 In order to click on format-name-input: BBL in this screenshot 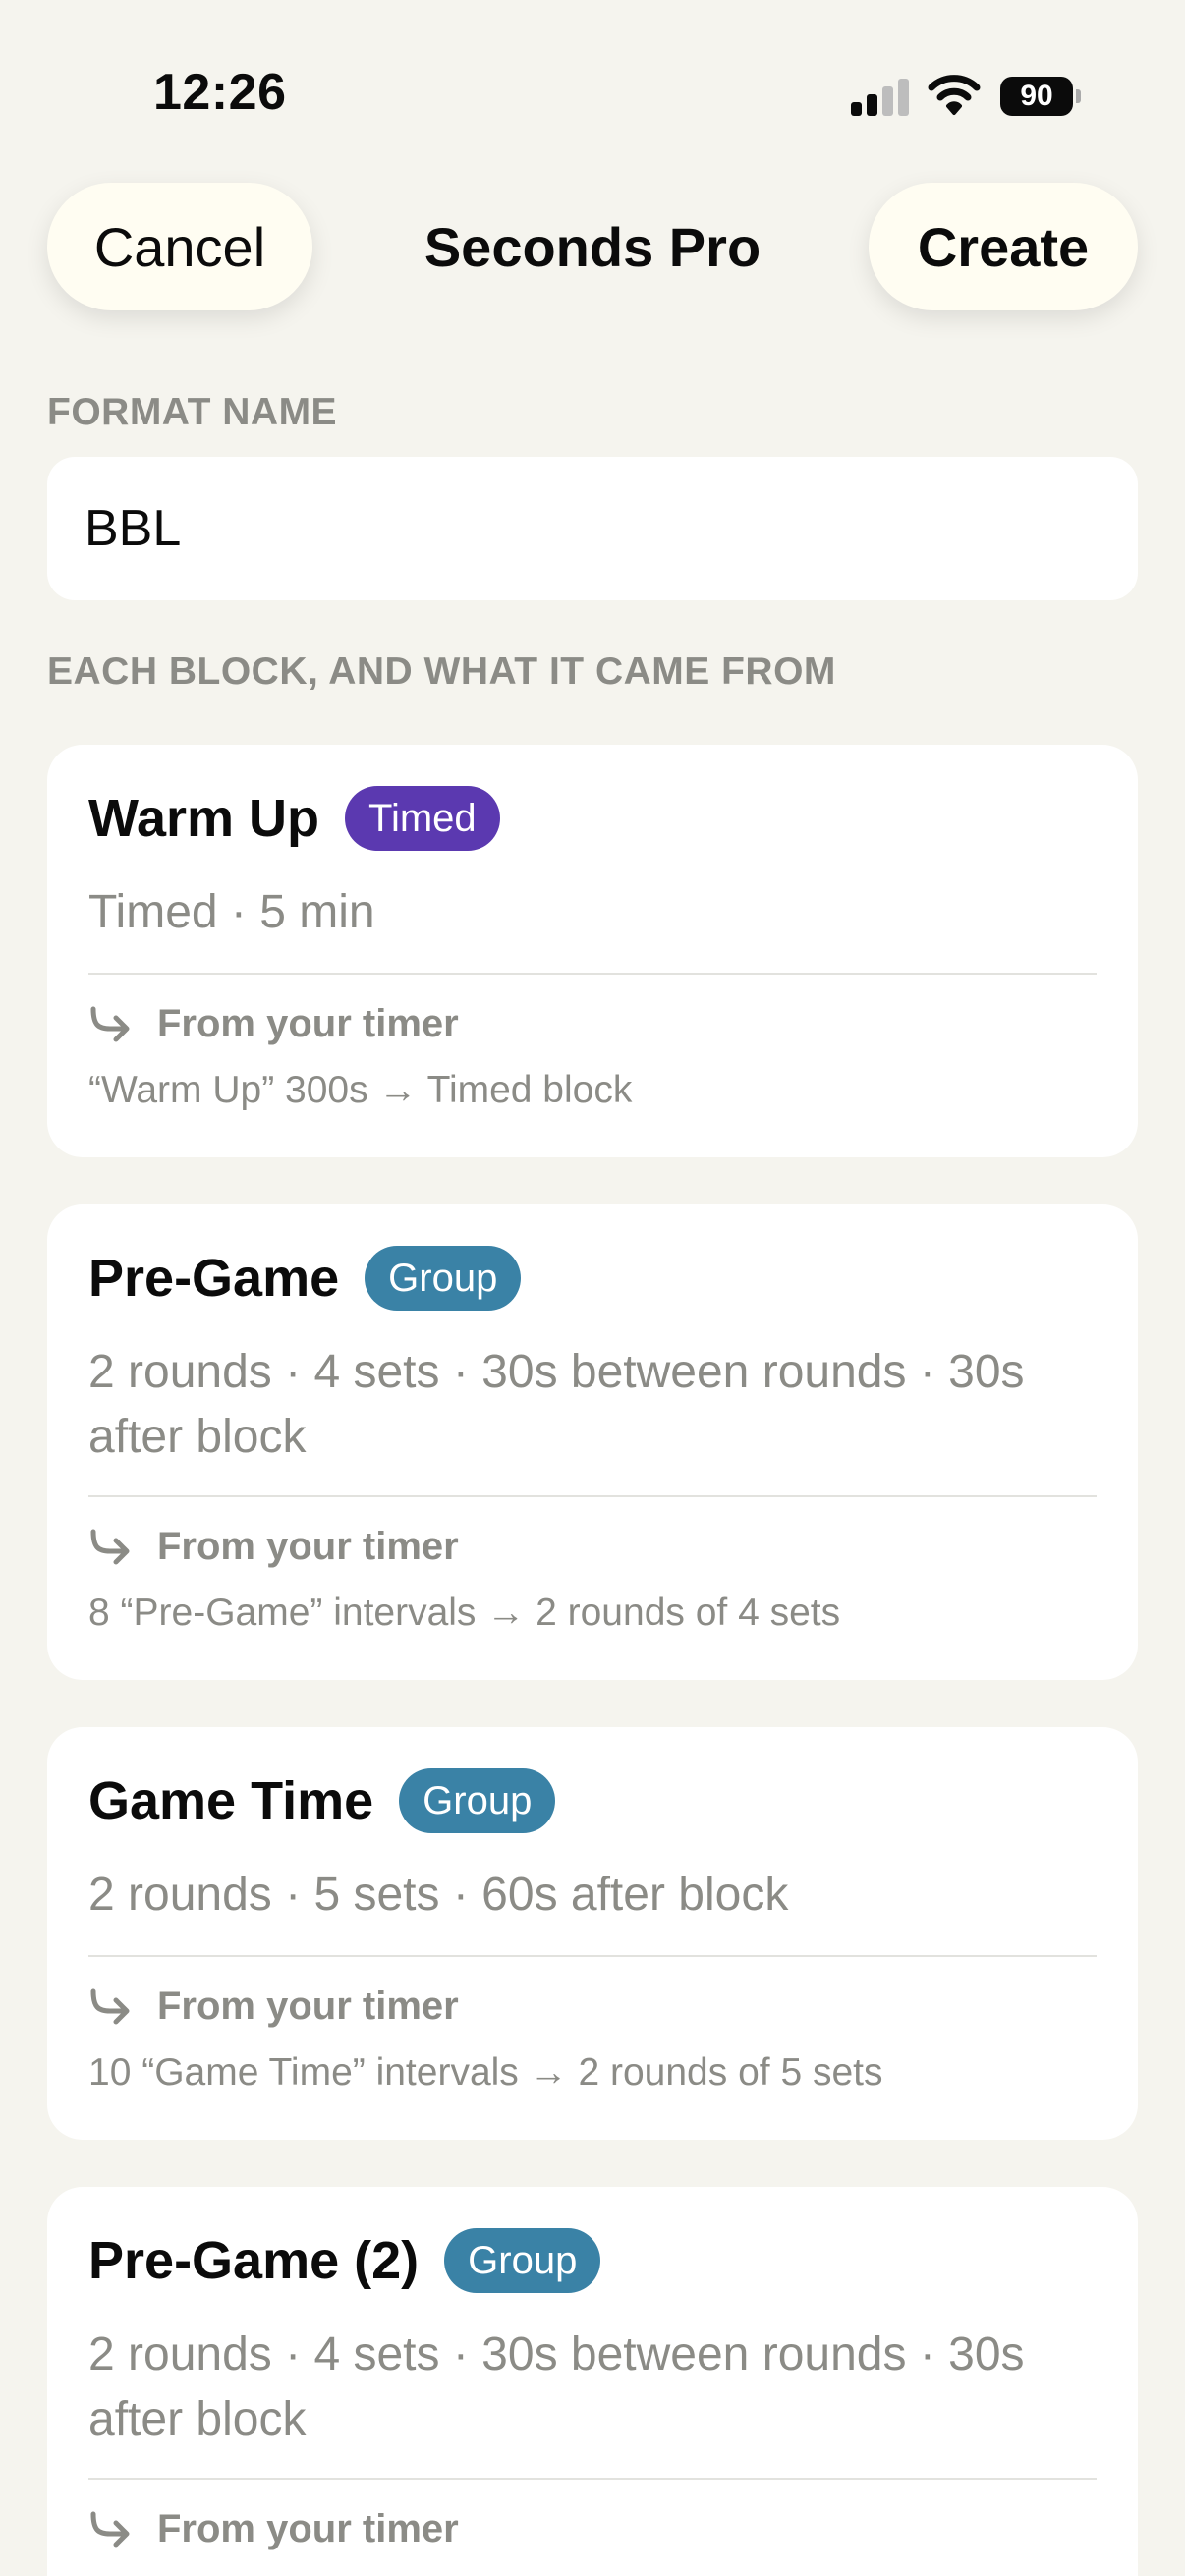, I will do `click(592, 528)`.